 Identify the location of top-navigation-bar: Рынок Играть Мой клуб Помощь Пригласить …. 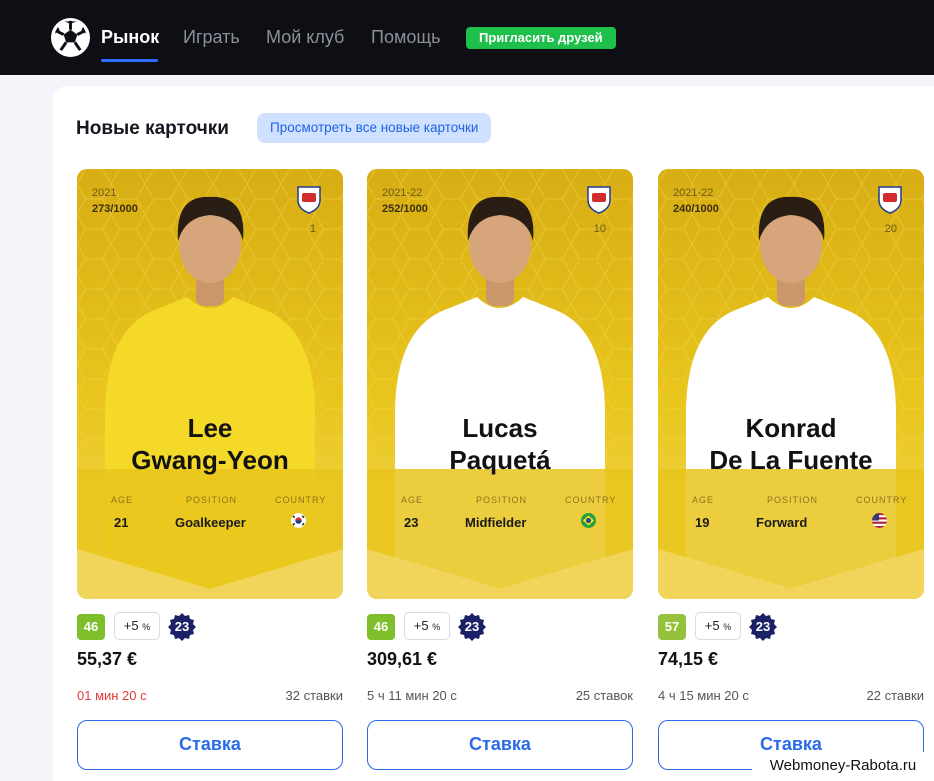
(467, 37).